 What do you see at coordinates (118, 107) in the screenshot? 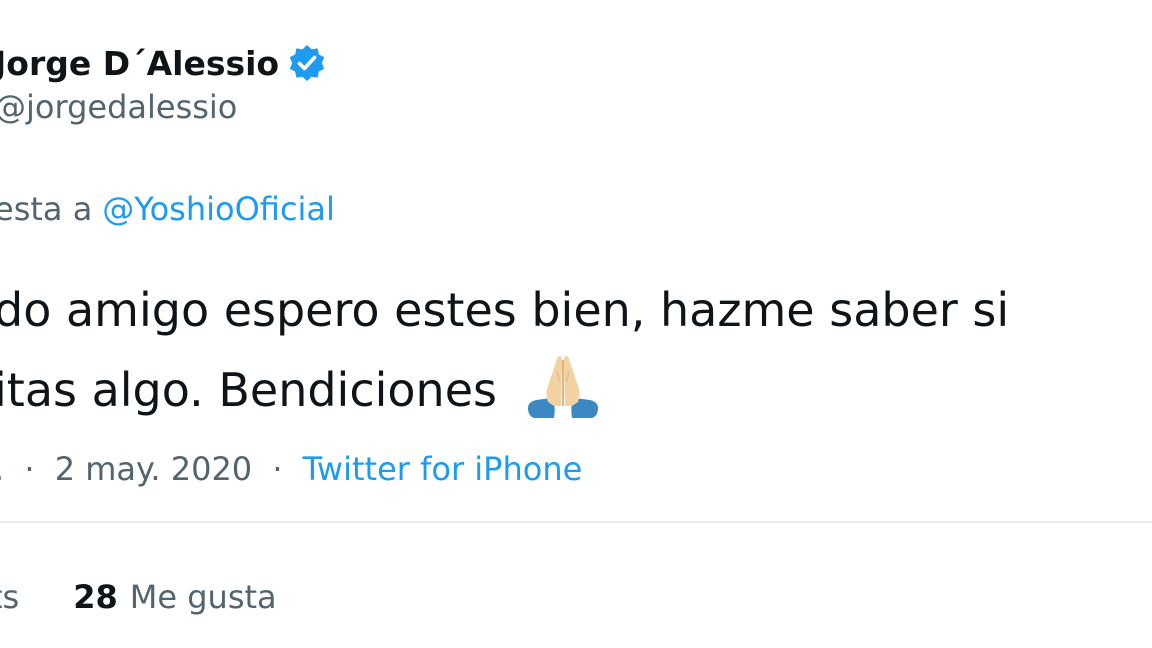
I see `author-handle: @jorgedalessio` at bounding box center [118, 107].